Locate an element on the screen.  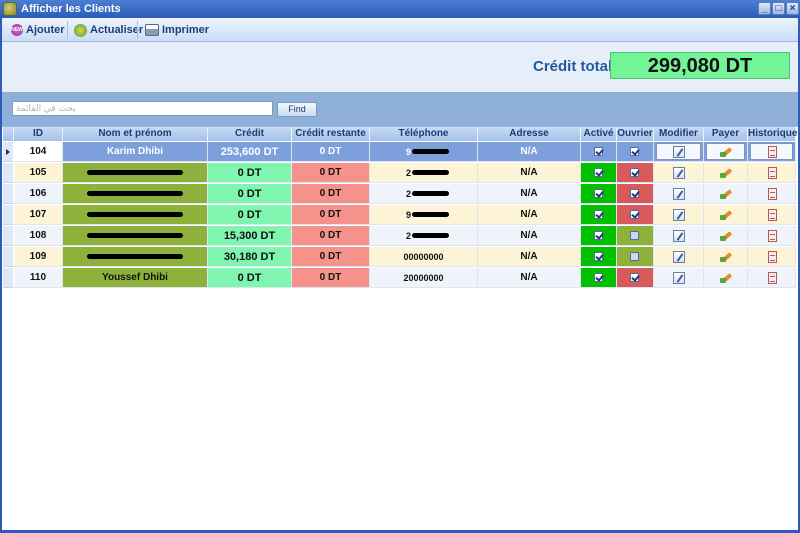
close-button: × is located at coordinates (792, 8).